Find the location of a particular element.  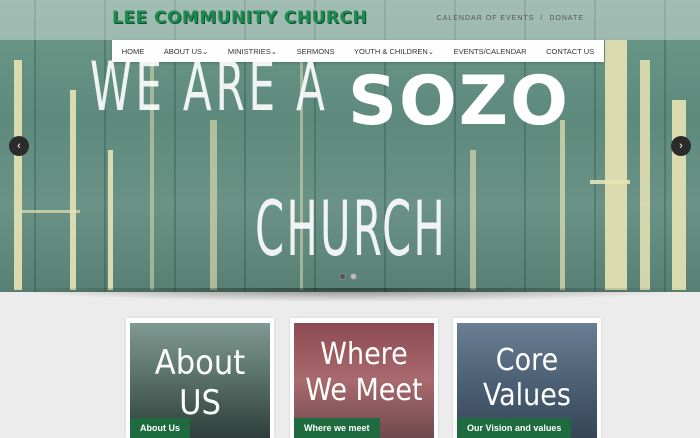

card-title: About US is located at coordinates (200, 383).